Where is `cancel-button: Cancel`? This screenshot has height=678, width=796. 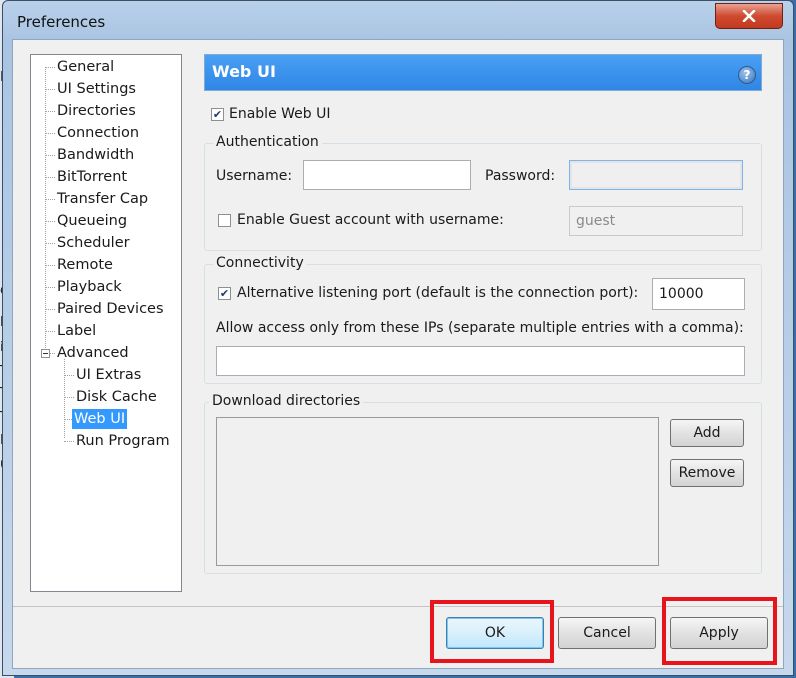
cancel-button: Cancel is located at coordinates (607, 633).